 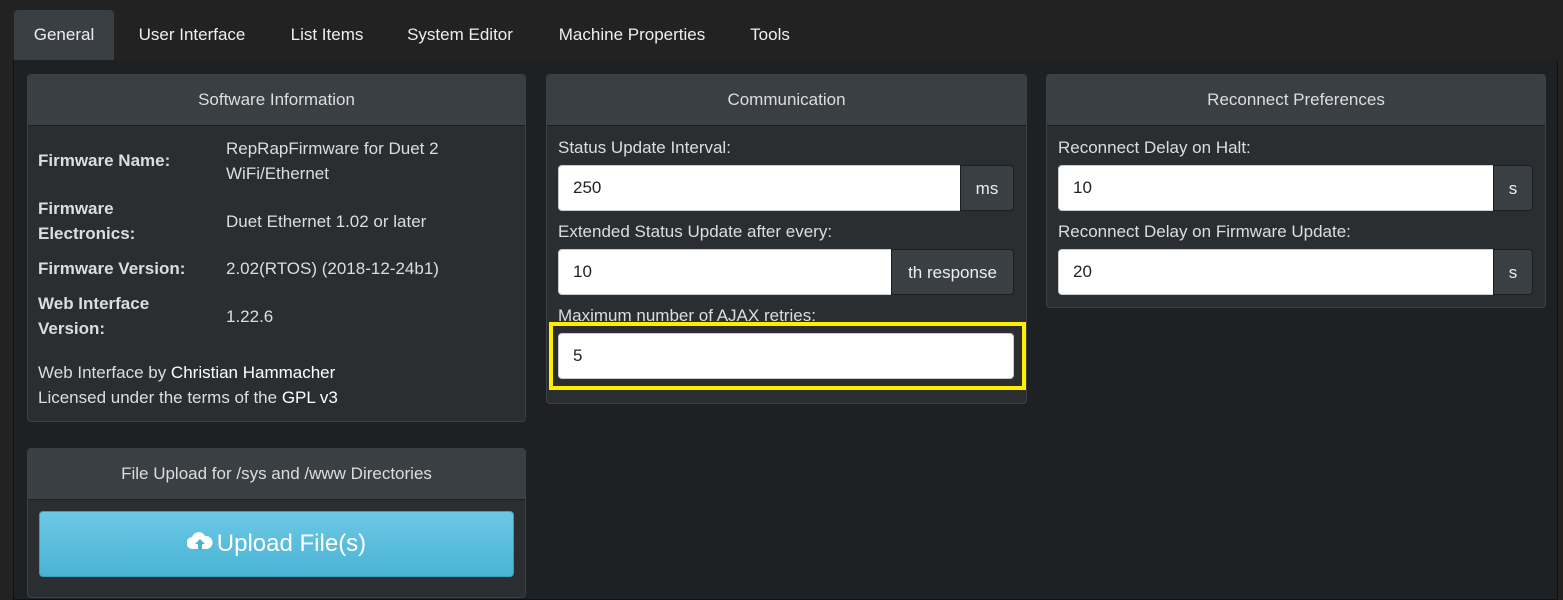 What do you see at coordinates (277, 173) in the screenshot?
I see `firmware-name-value-line2: WiFi/Ethernet` at bounding box center [277, 173].